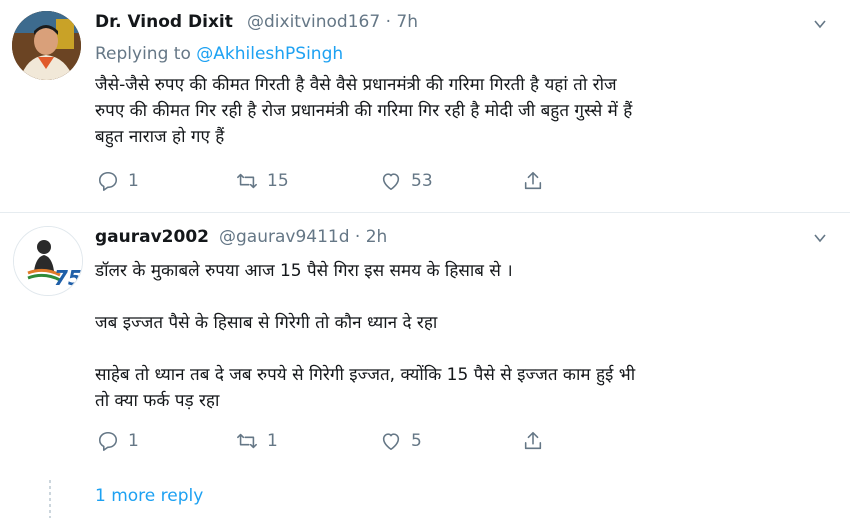 This screenshot has width=850, height=518. What do you see at coordinates (160, 137) in the screenshot?
I see `tweet-text-line: बहुत नाराज हो गए हैं` at bounding box center [160, 137].